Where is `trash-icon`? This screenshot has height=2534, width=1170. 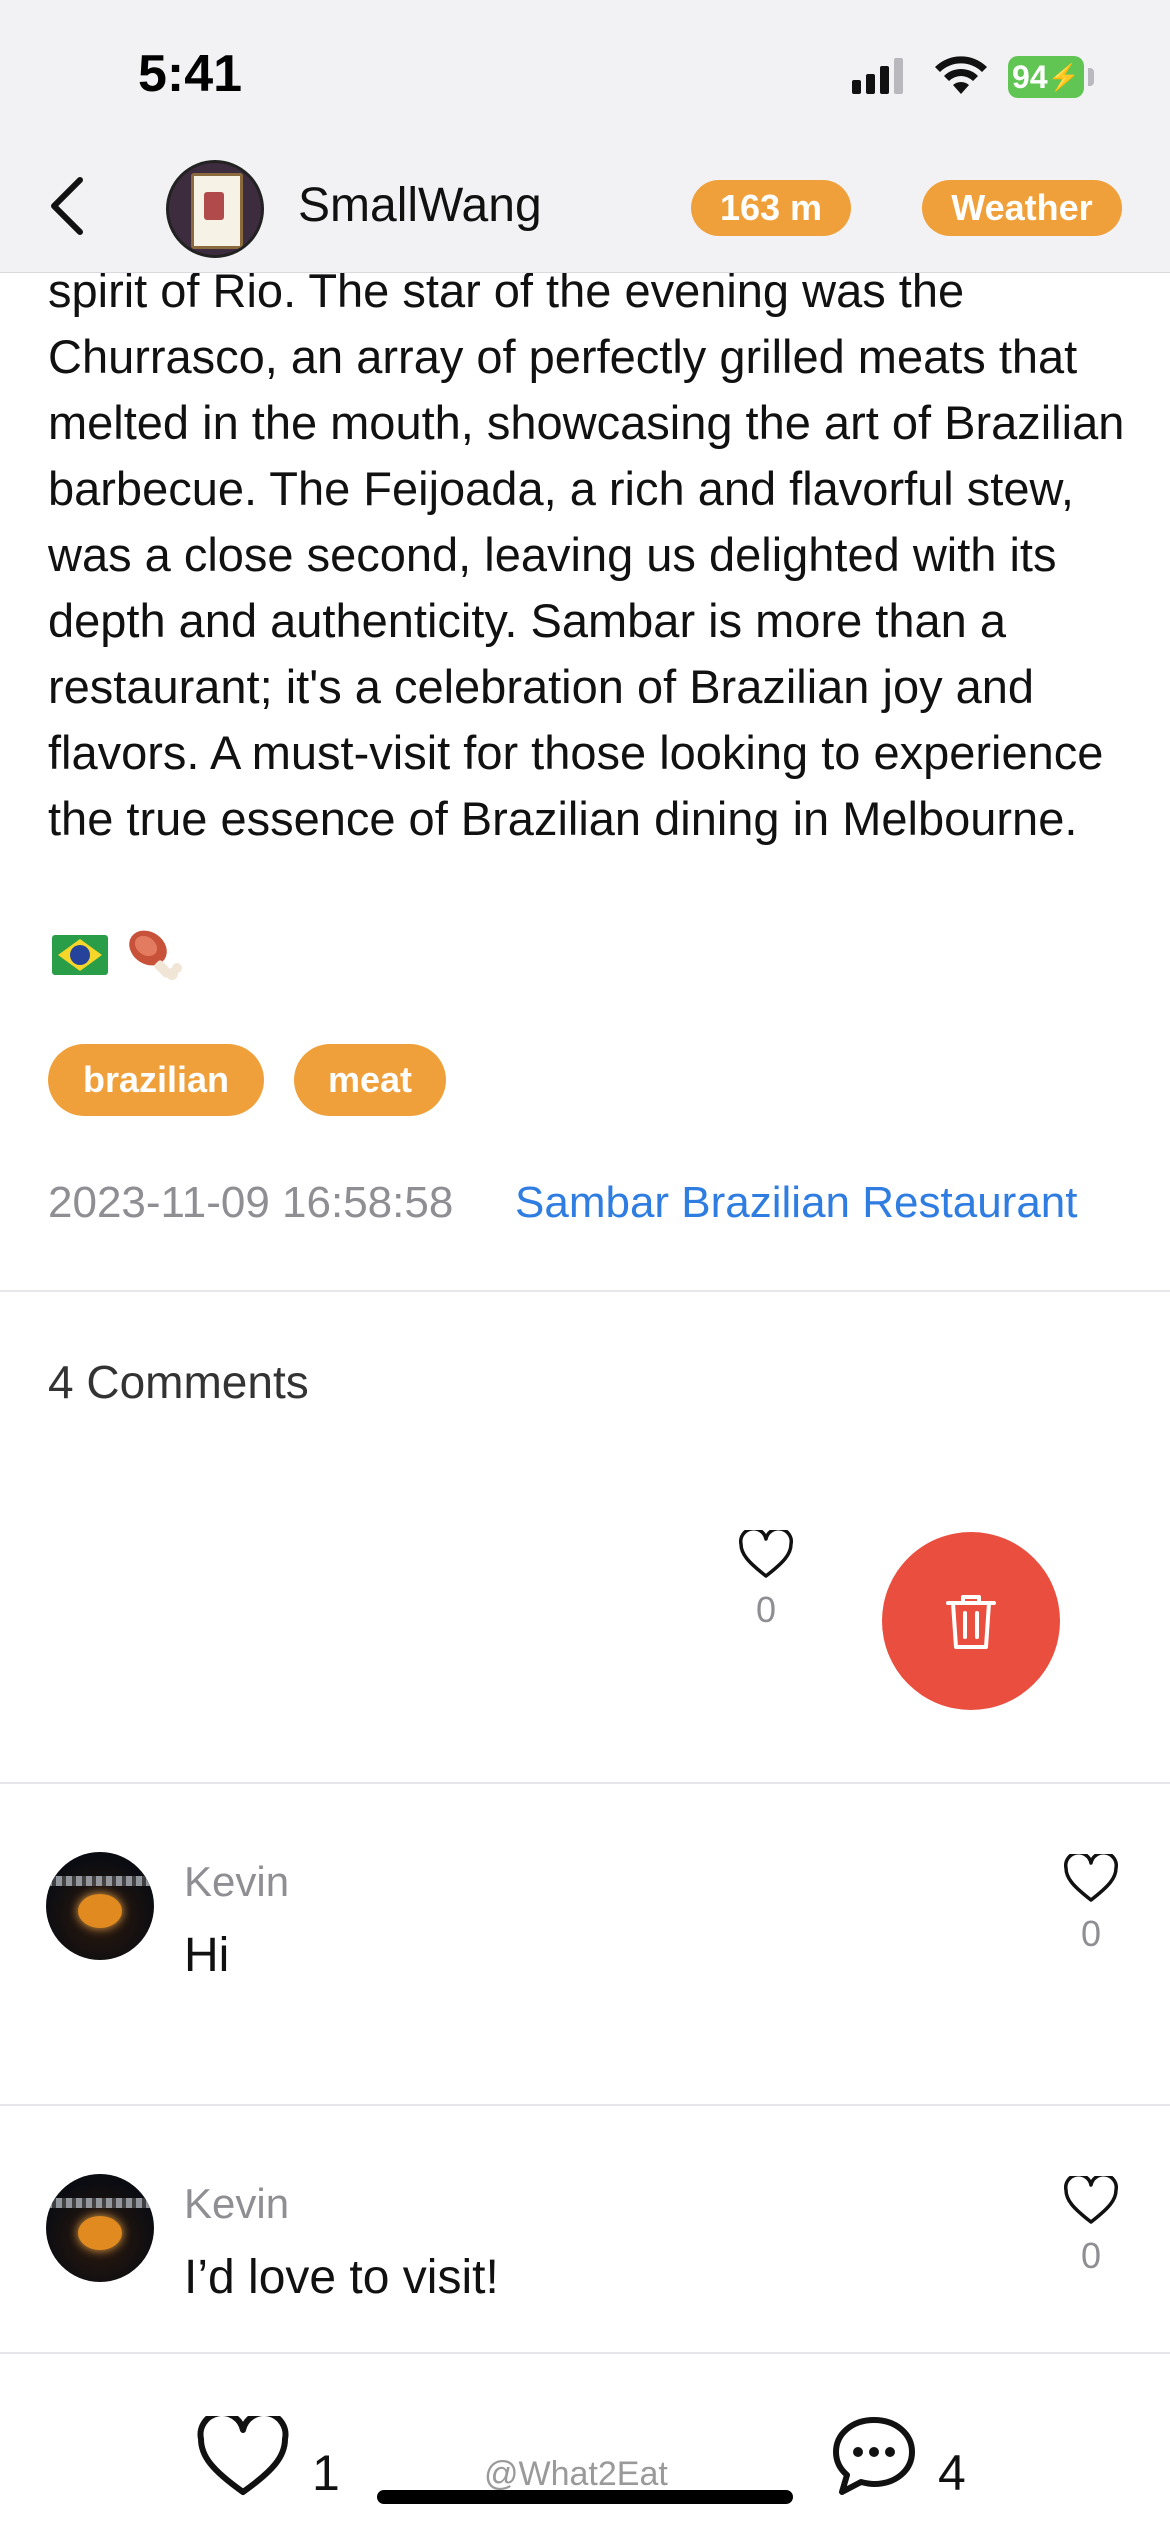 trash-icon is located at coordinates (971, 1622).